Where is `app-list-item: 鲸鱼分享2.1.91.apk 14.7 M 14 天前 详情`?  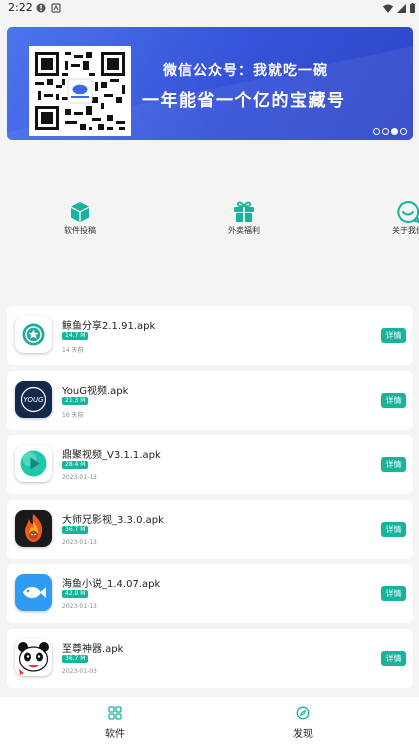
app-list-item: 鲸鱼分享2.1.91.apk 14.7 M 14 天前 详情 is located at coordinates (210, 335).